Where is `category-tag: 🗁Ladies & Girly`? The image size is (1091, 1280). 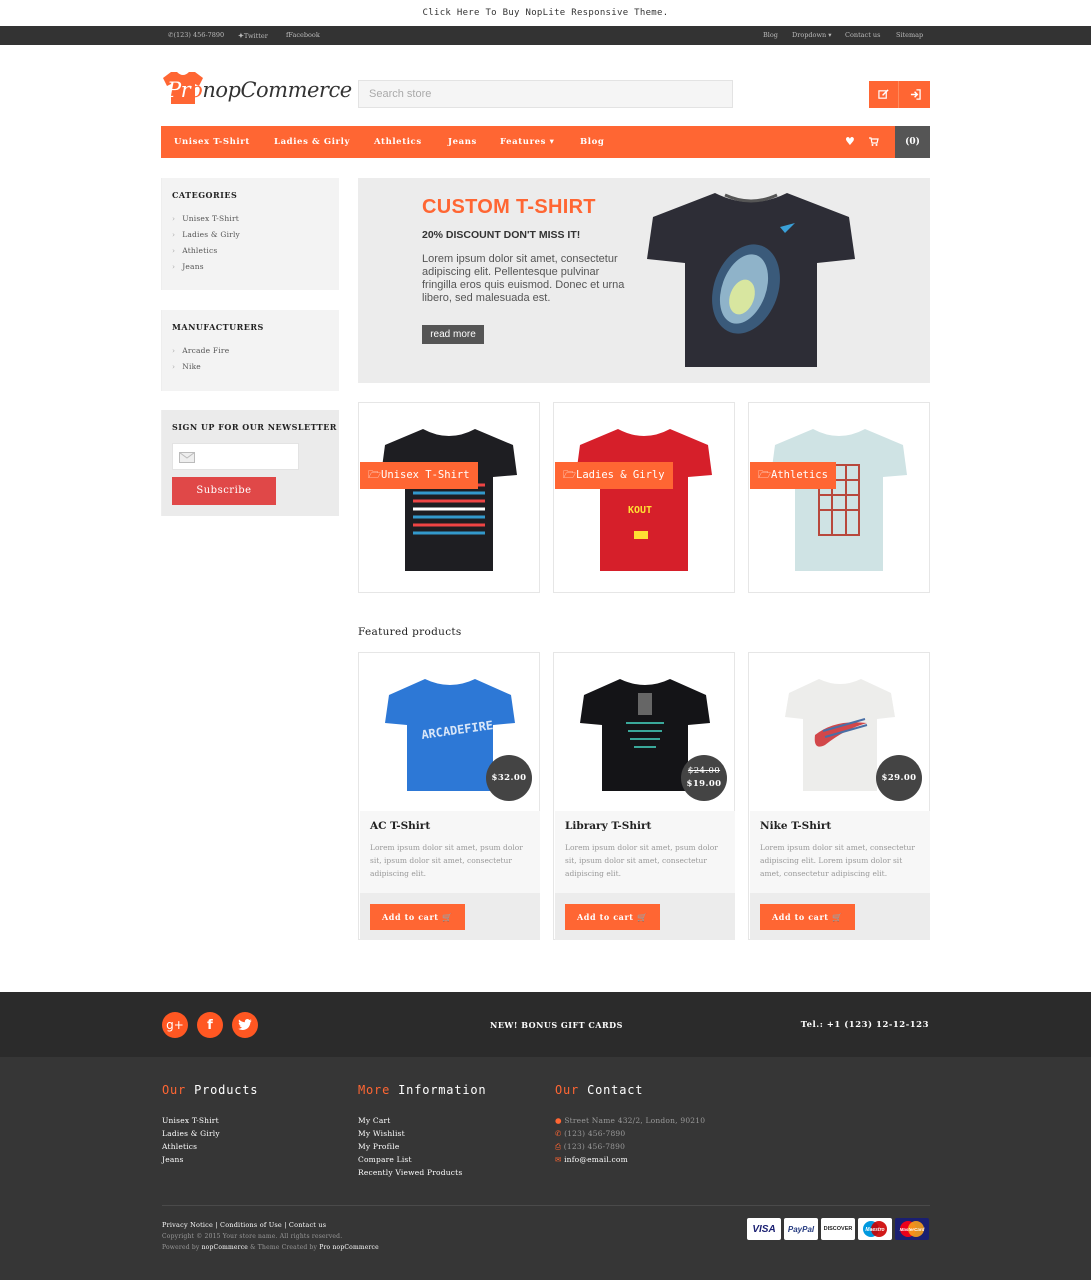 category-tag: 🗁Ladies & Girly is located at coordinates (614, 475).